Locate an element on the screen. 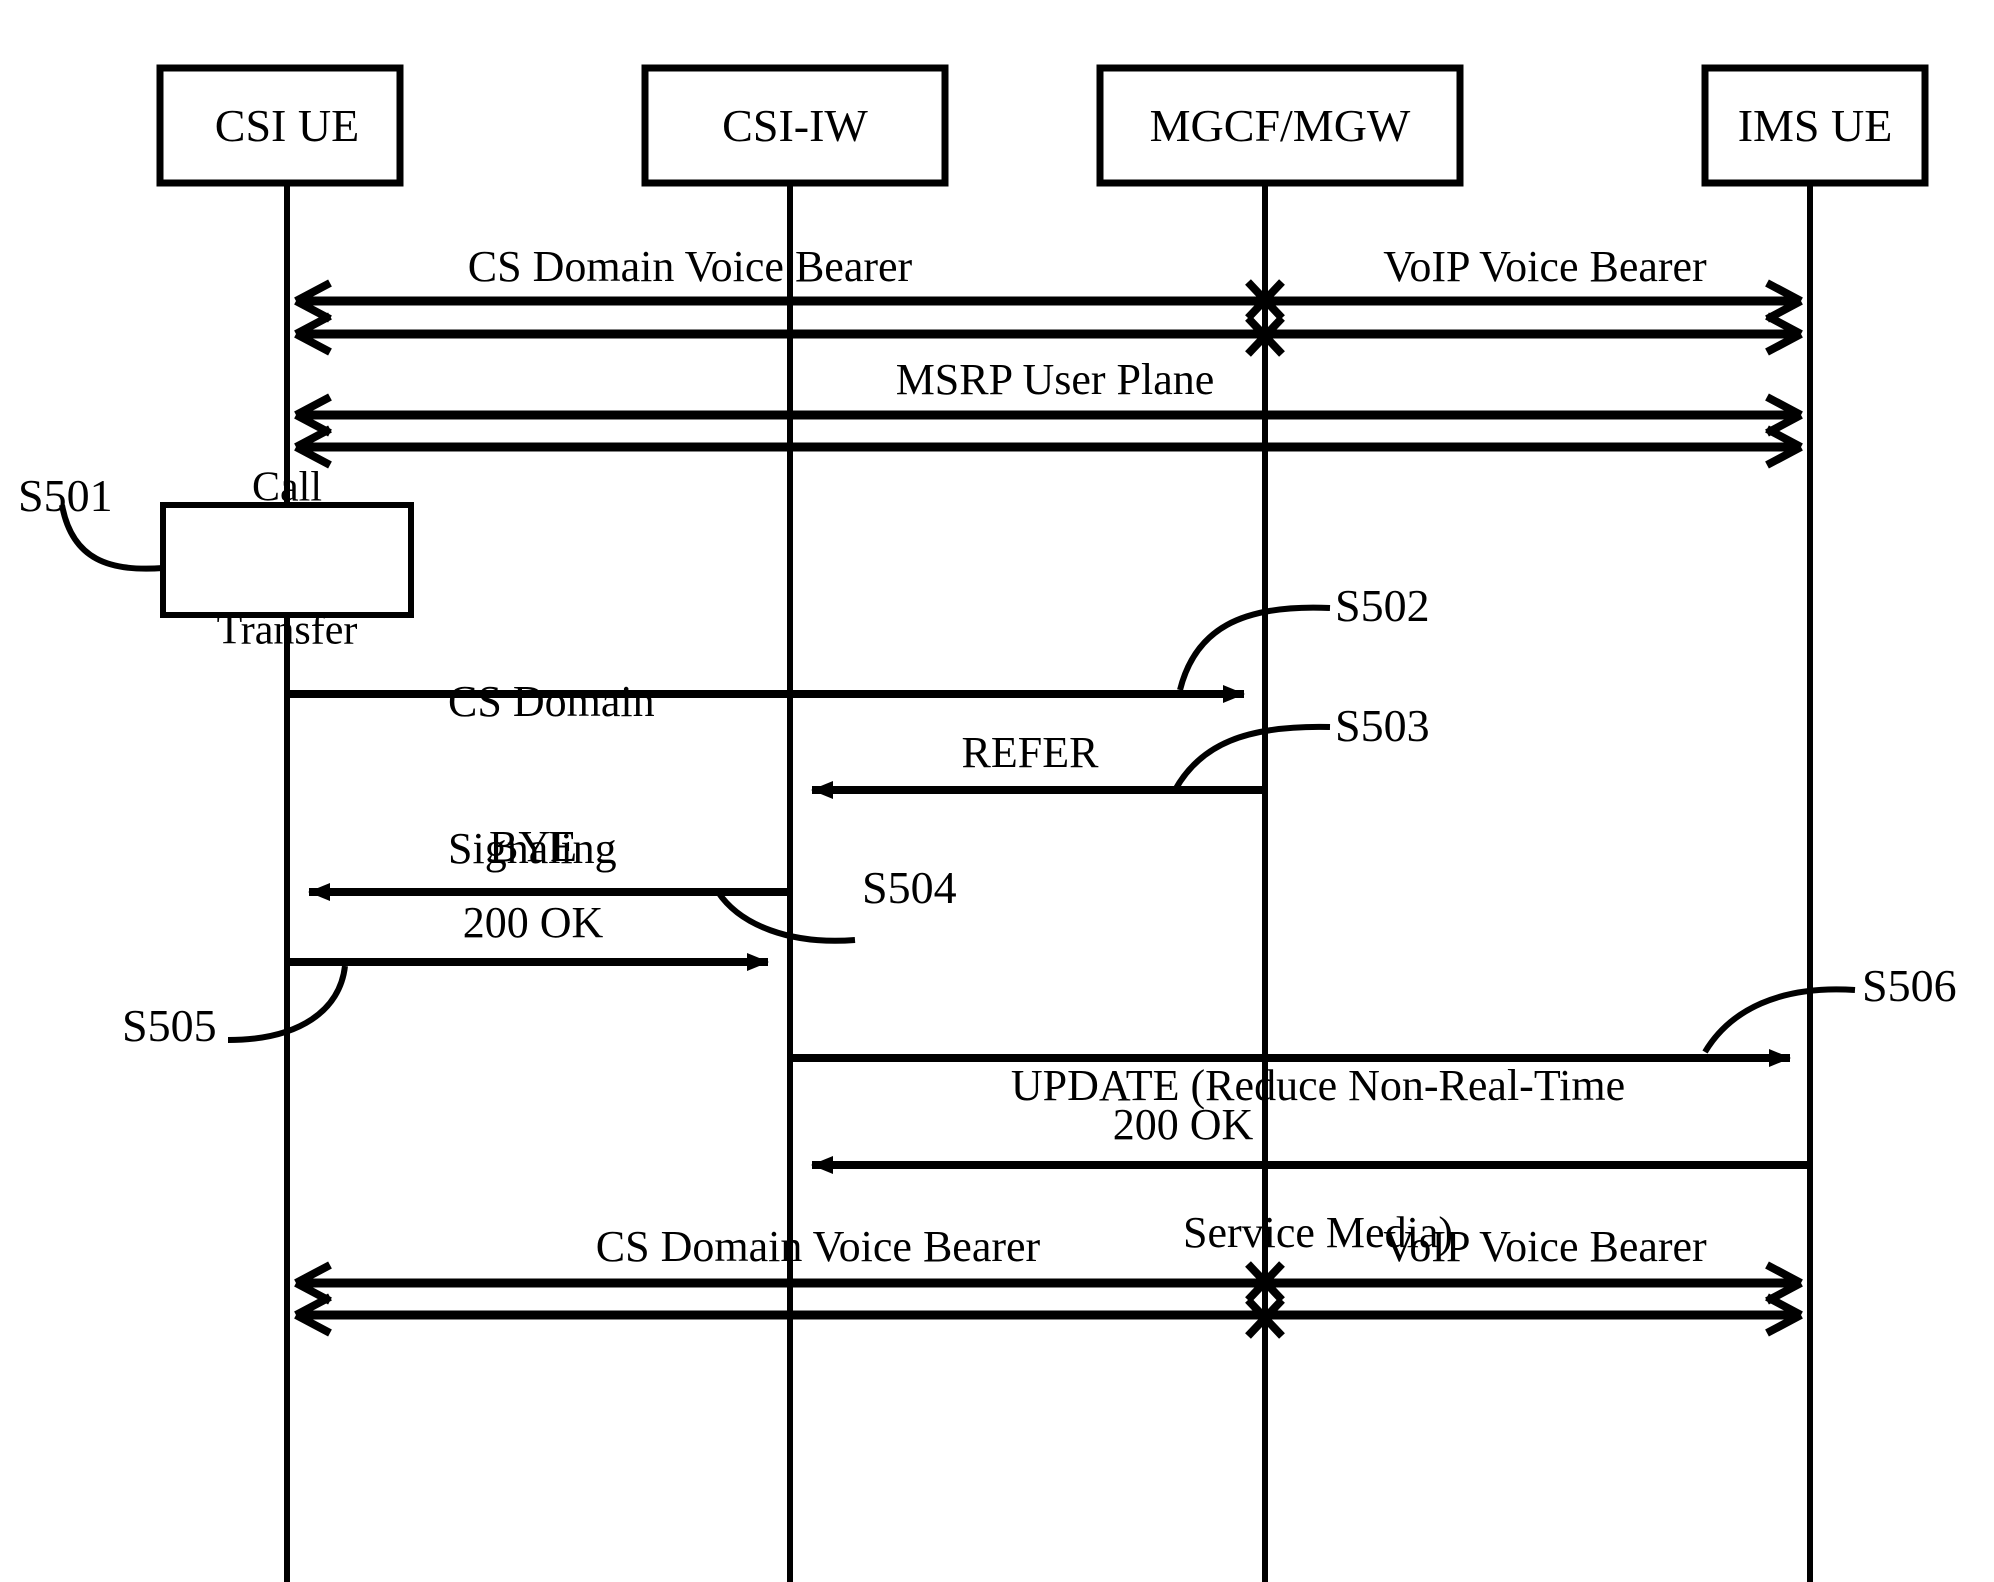 The height and width of the screenshot is (1582, 1994). actor-label-csi-iw: CSI-IW is located at coordinates (795, 126).